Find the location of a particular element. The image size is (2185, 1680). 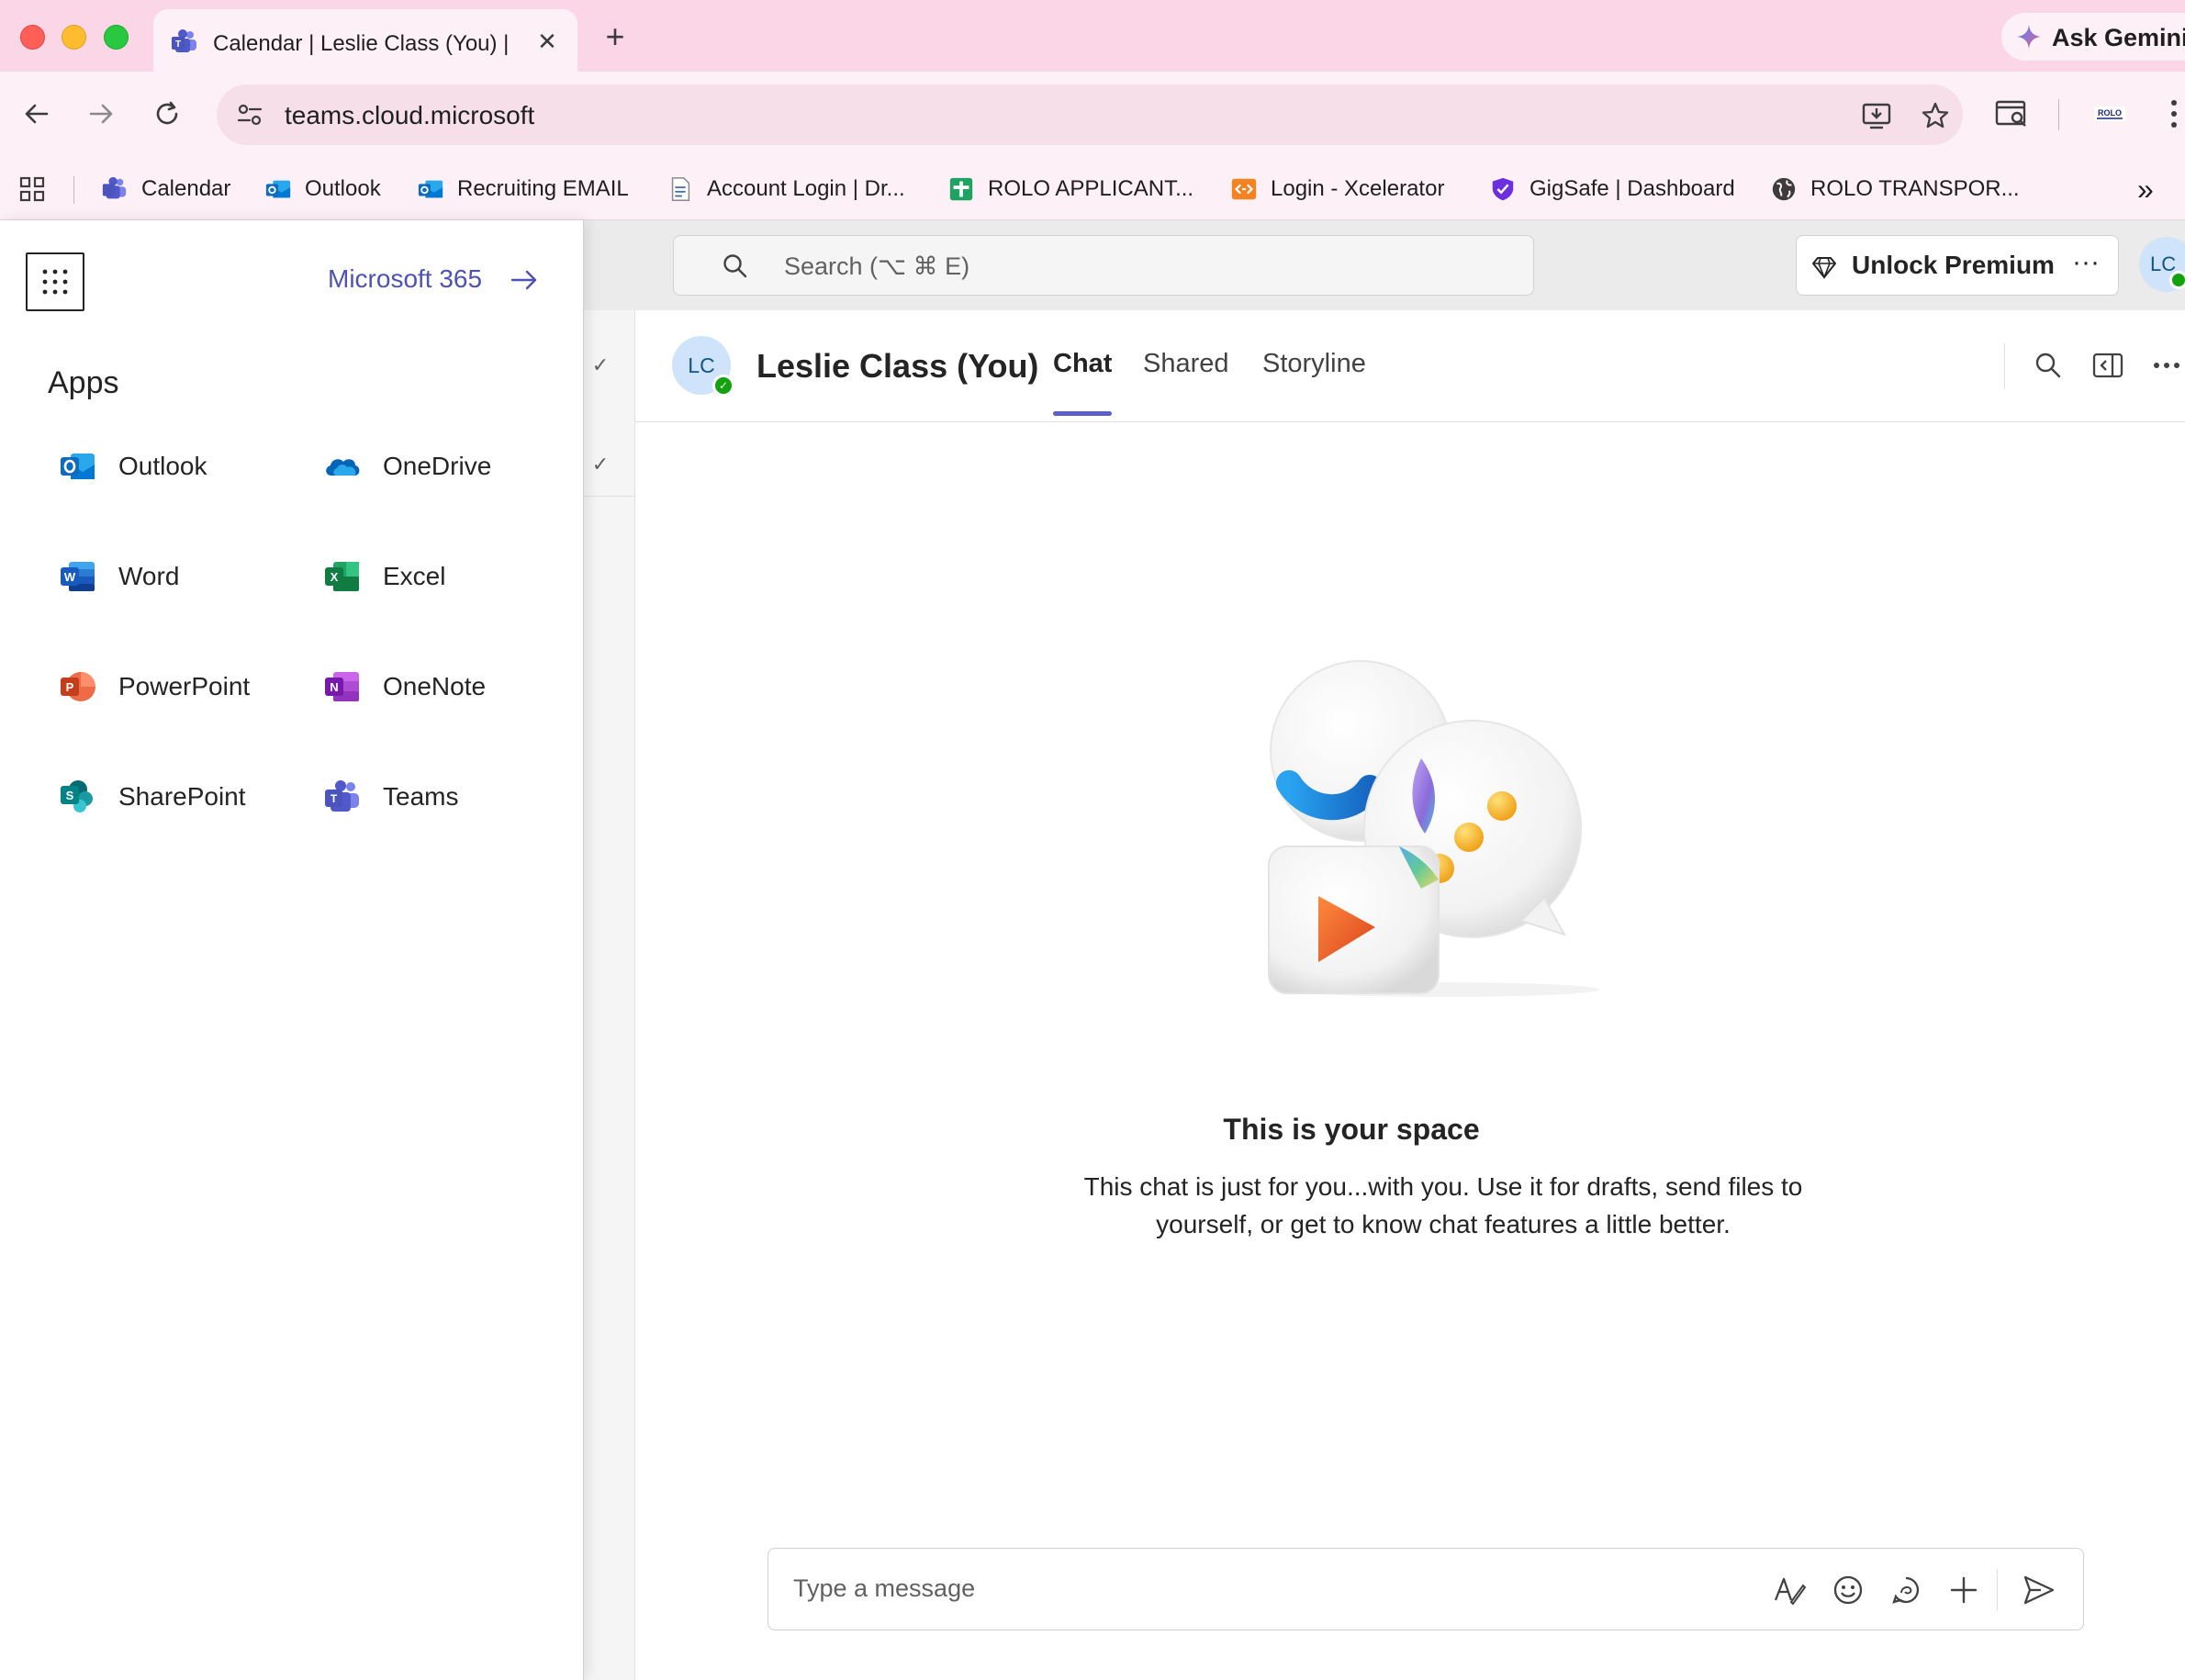

browser-tab-active: T Calendar | Leslie Class (You) | ✕ is located at coordinates (365, 40).